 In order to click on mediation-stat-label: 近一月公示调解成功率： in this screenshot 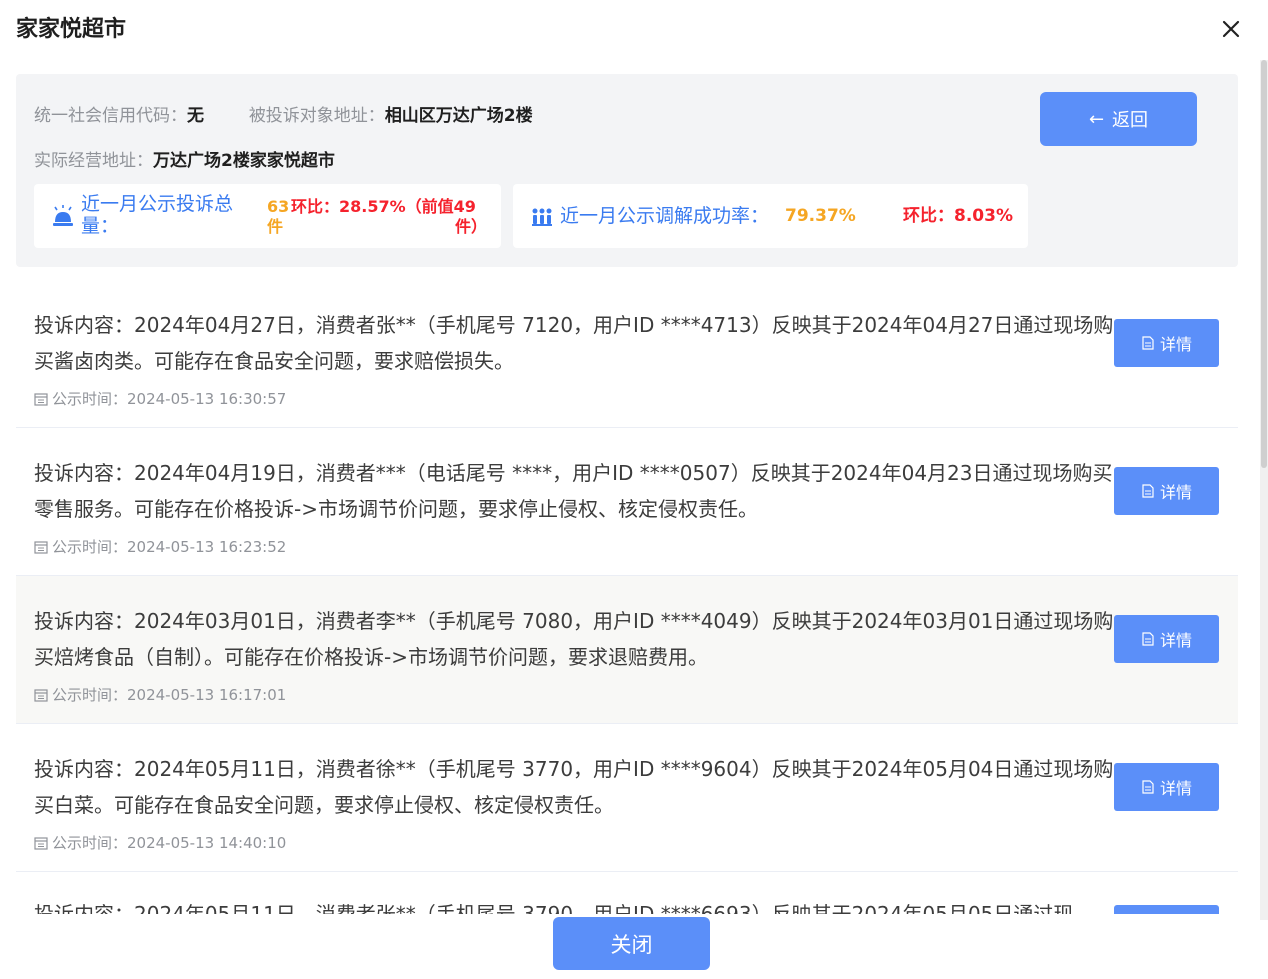, I will do `click(665, 216)`.